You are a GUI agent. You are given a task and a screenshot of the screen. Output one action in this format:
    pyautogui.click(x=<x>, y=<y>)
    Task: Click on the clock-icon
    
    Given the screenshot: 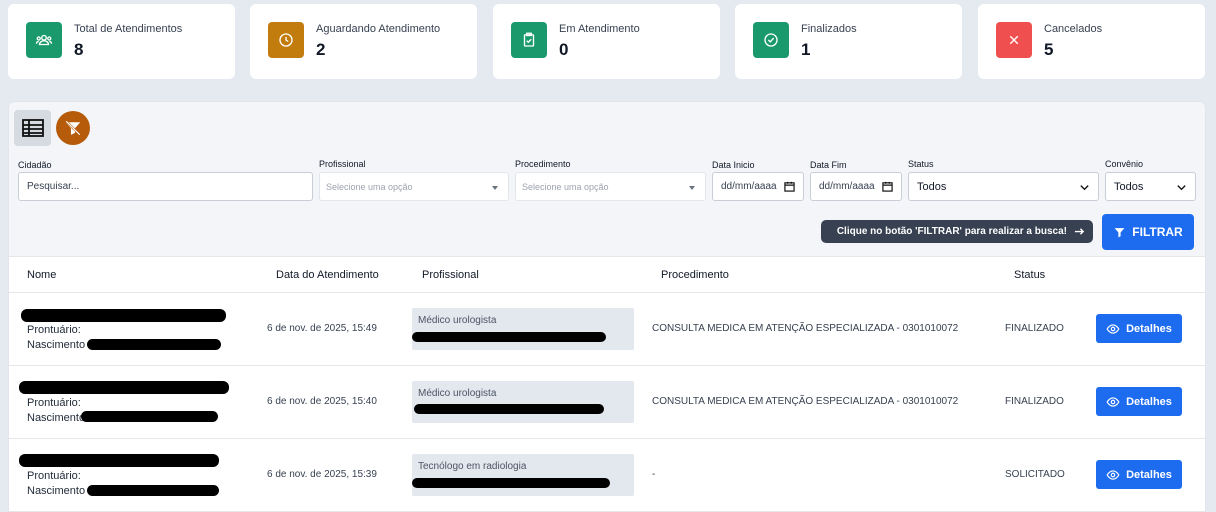 What is the action you would take?
    pyautogui.click(x=286, y=40)
    